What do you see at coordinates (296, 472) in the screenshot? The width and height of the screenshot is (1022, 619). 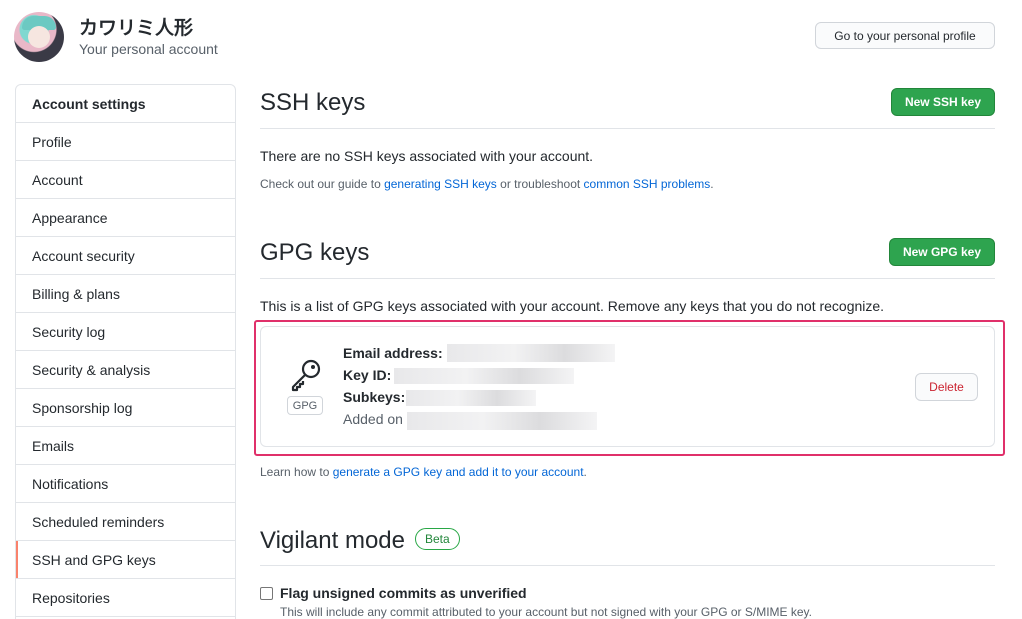 I see `gpg-learn-prefix: Learn how to` at bounding box center [296, 472].